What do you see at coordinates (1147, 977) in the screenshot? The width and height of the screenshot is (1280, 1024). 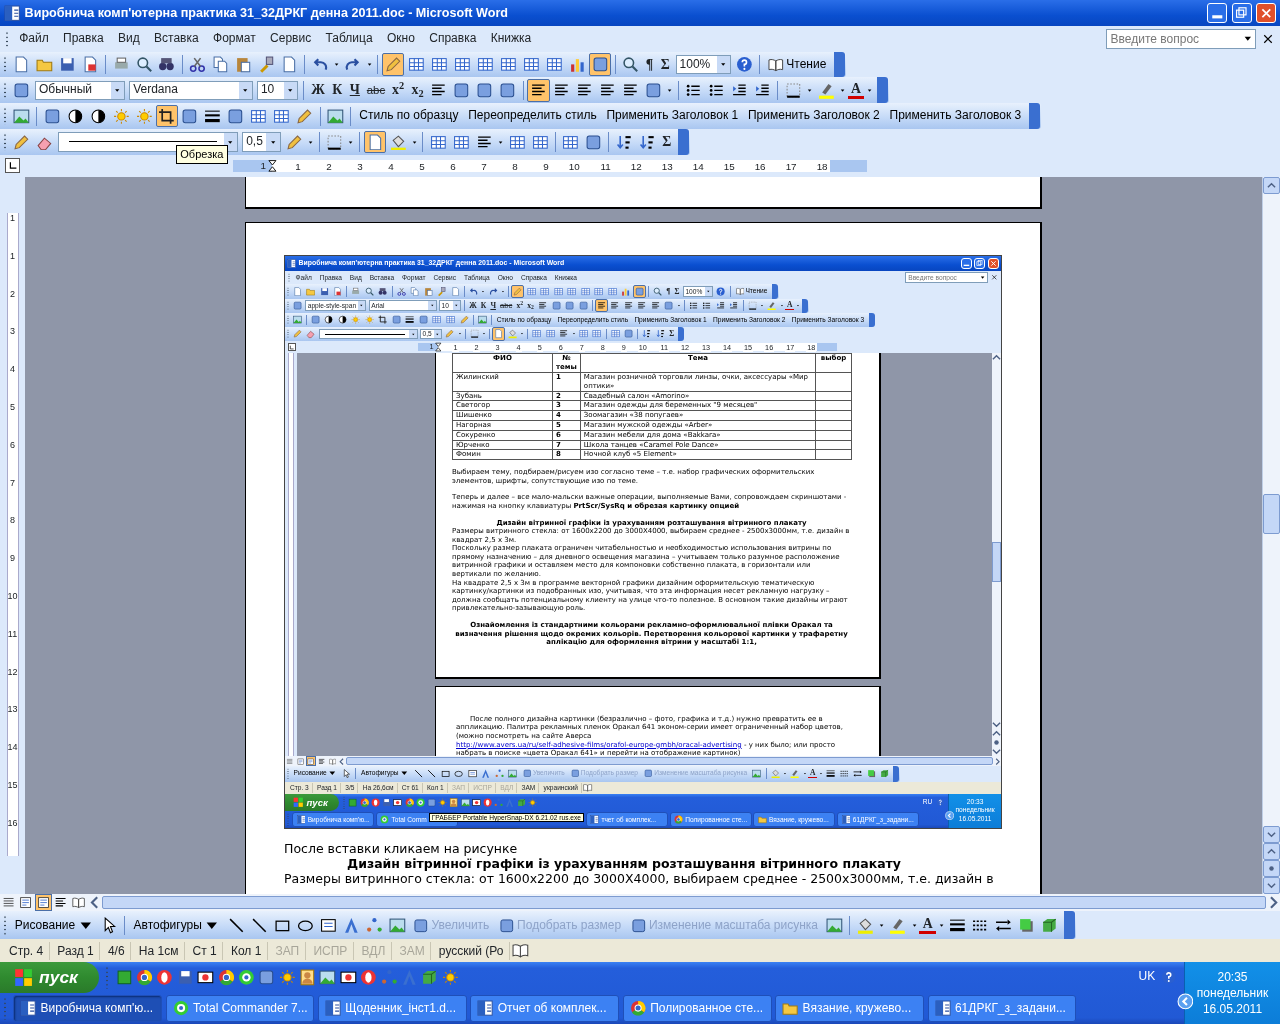 I see `language-indicator: UK` at bounding box center [1147, 977].